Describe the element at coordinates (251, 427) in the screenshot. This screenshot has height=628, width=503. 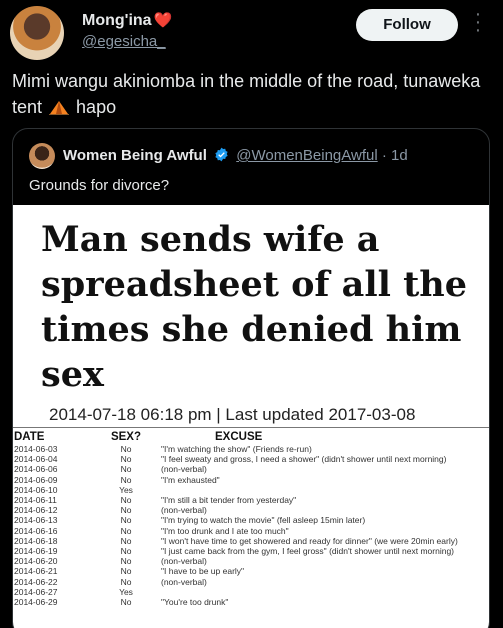
I see `divider` at that location.